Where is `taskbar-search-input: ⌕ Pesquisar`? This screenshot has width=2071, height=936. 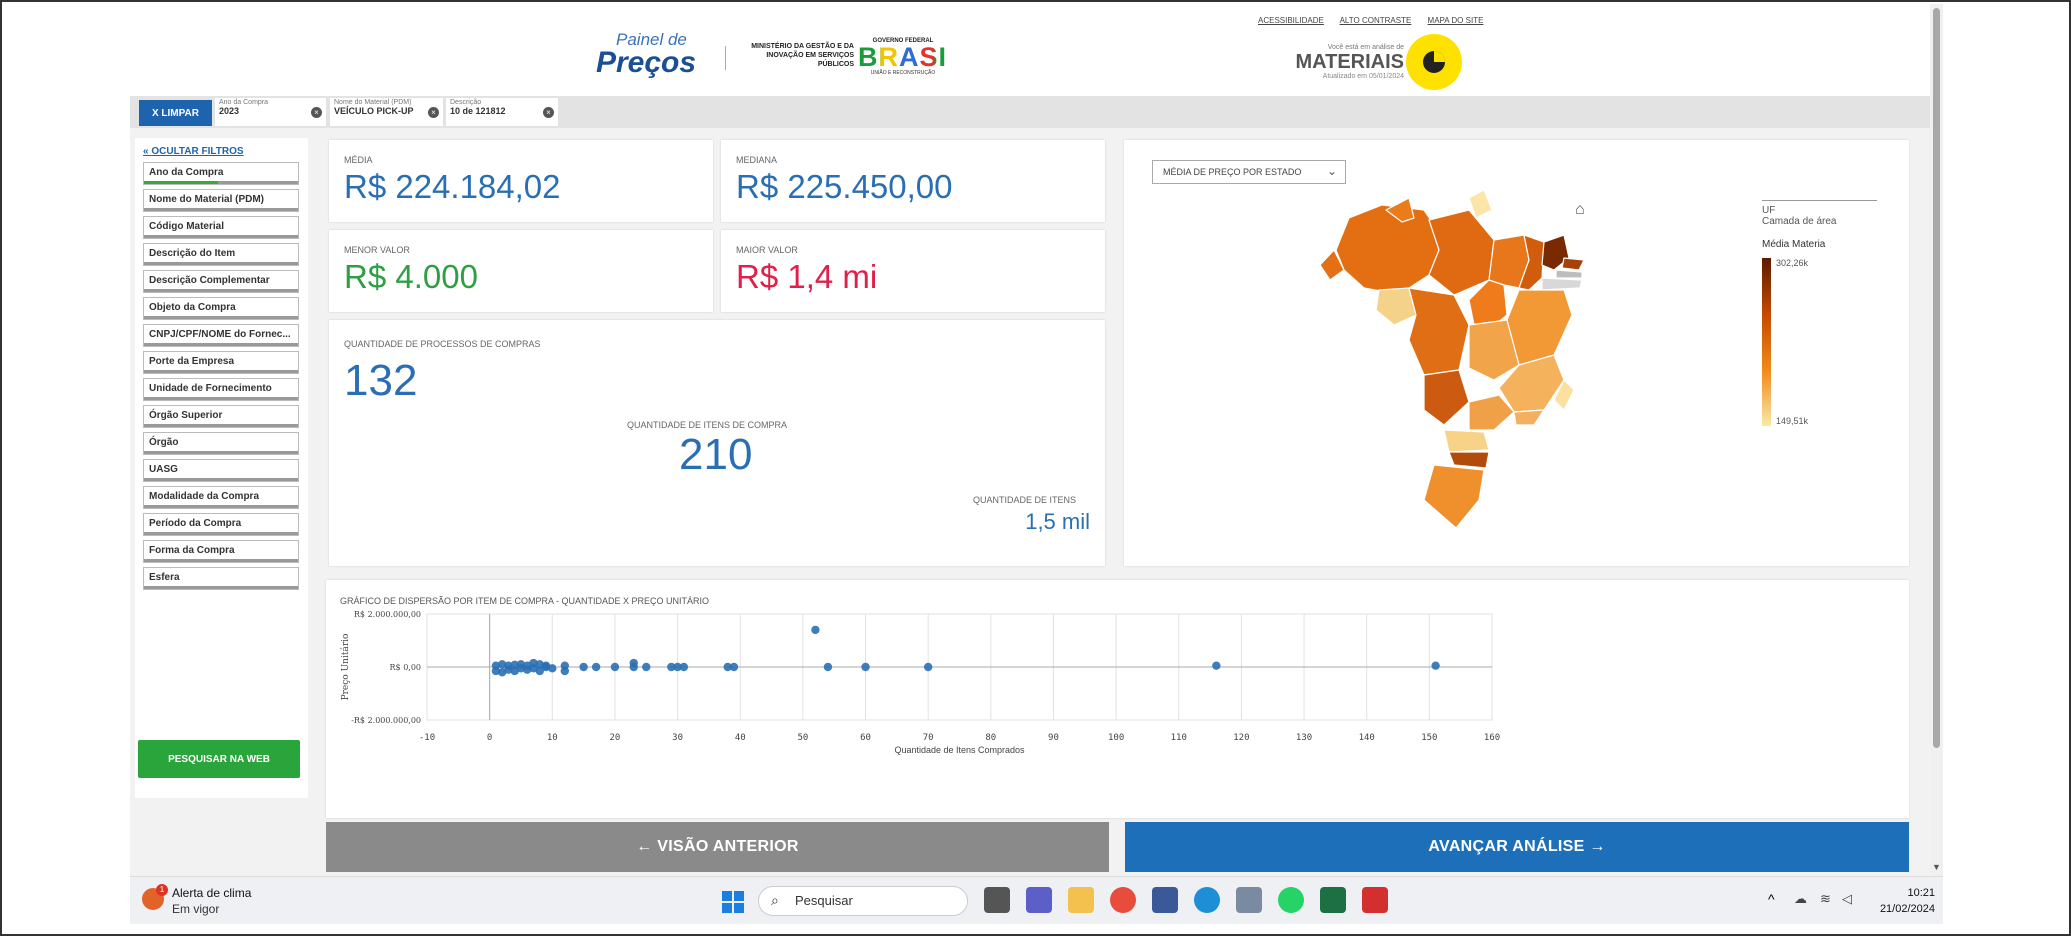 taskbar-search-input: ⌕ Pesquisar is located at coordinates (863, 901).